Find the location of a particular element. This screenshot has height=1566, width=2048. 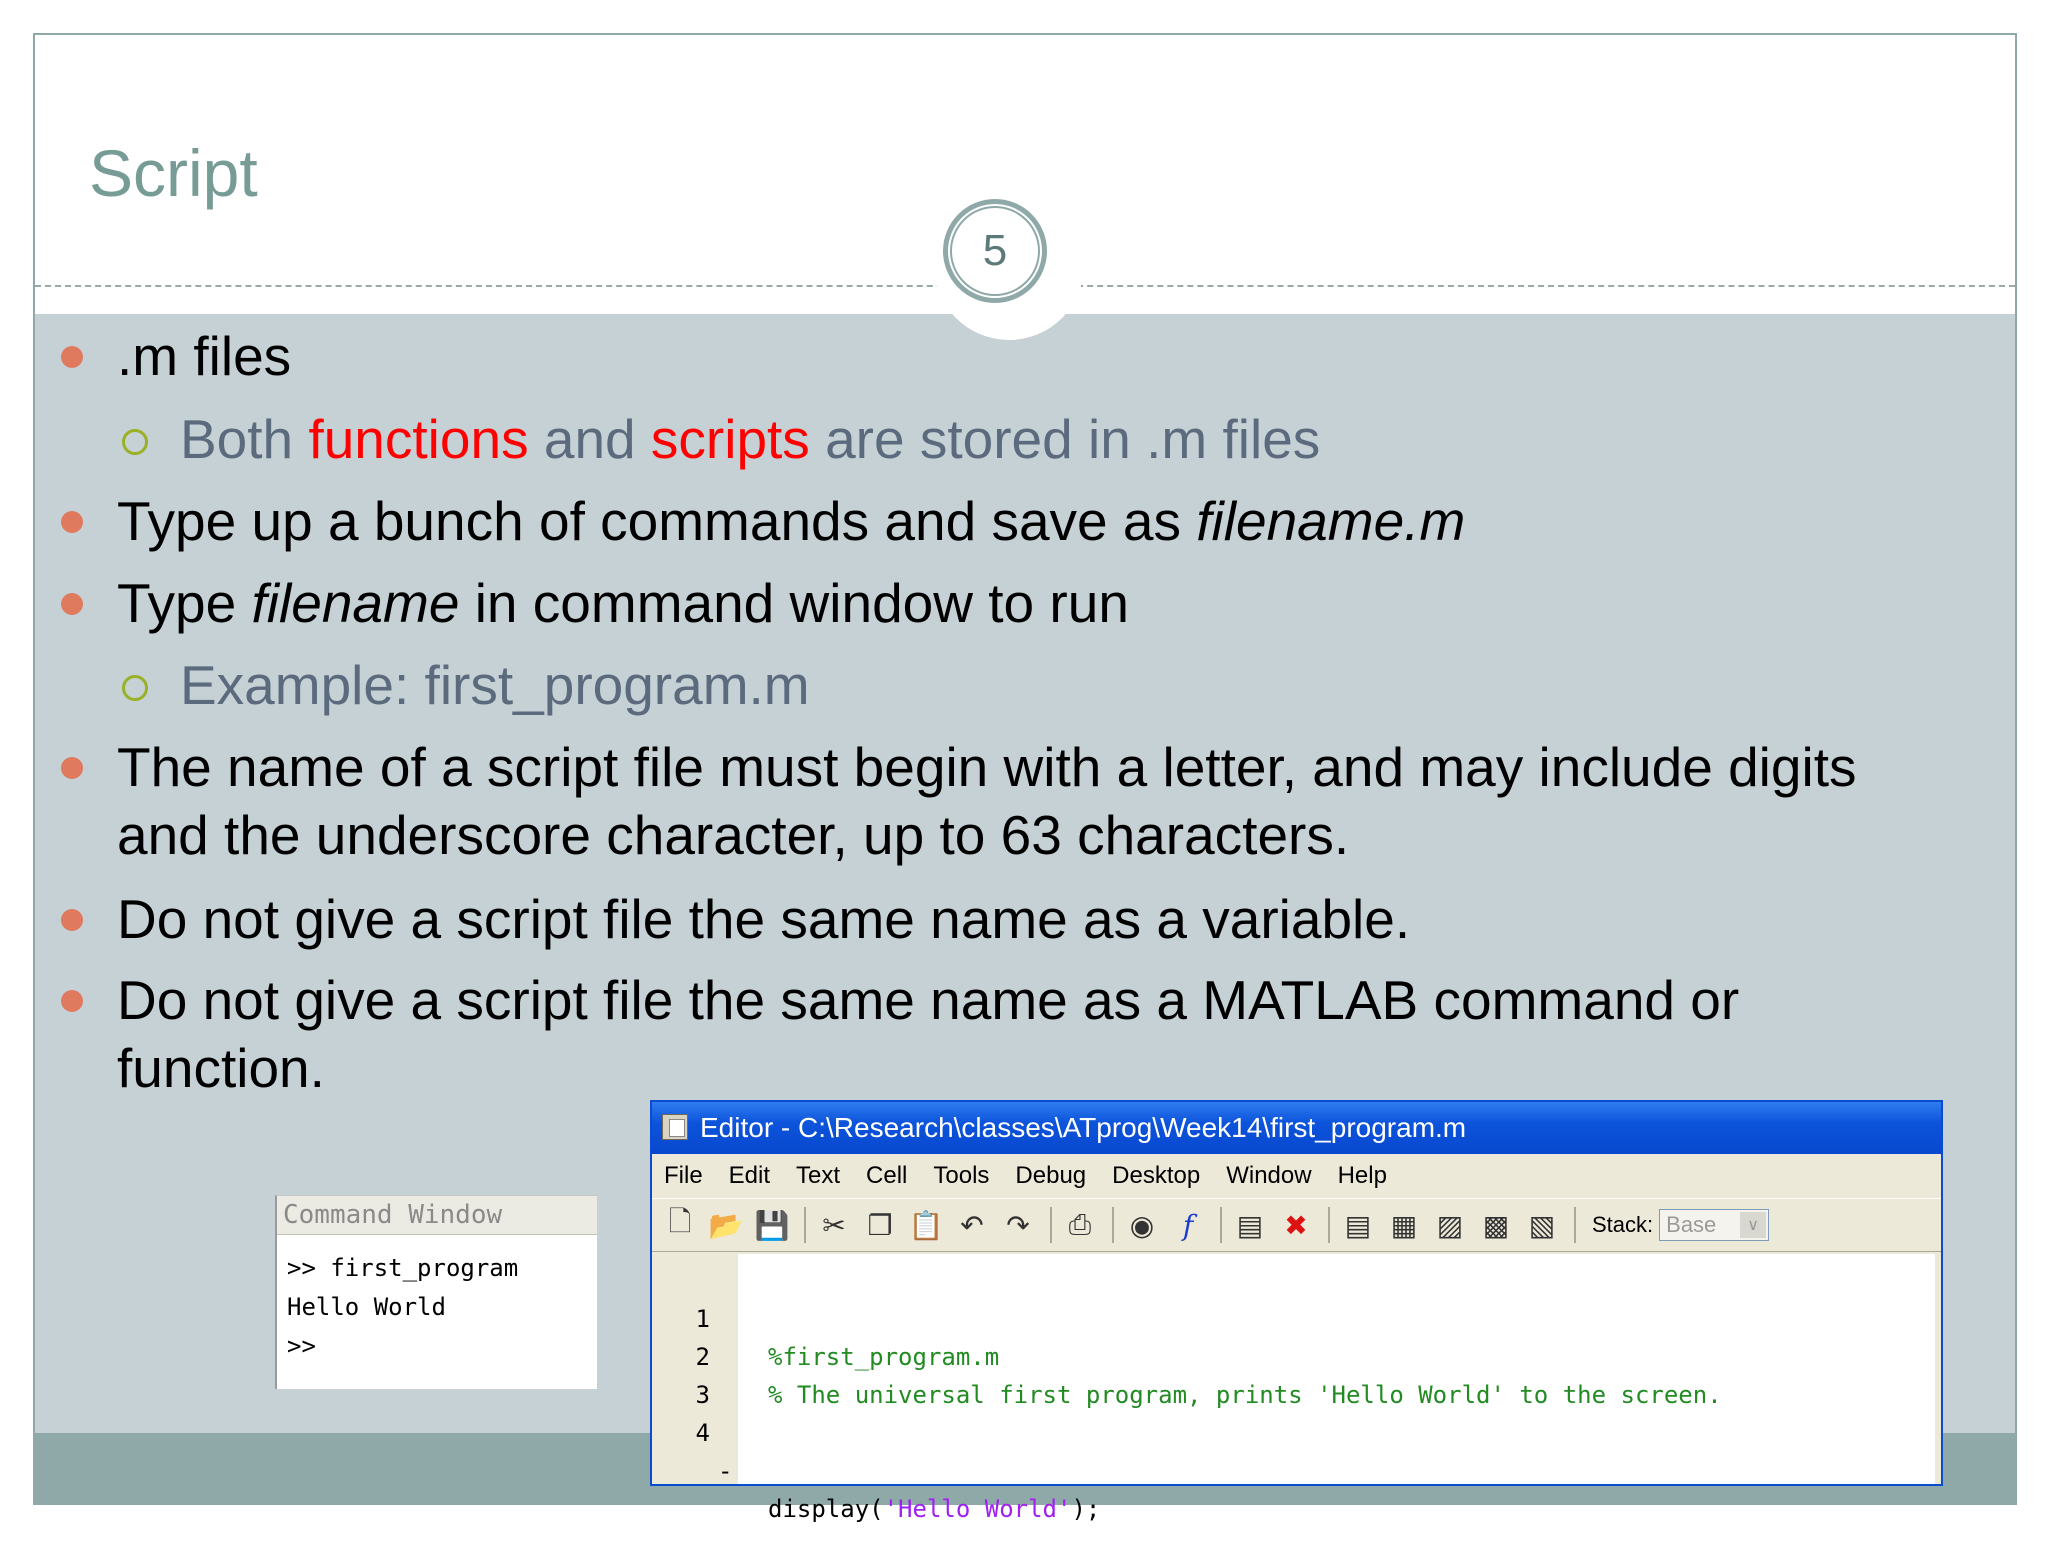

find-icon: ◉ is located at coordinates (1142, 1225).